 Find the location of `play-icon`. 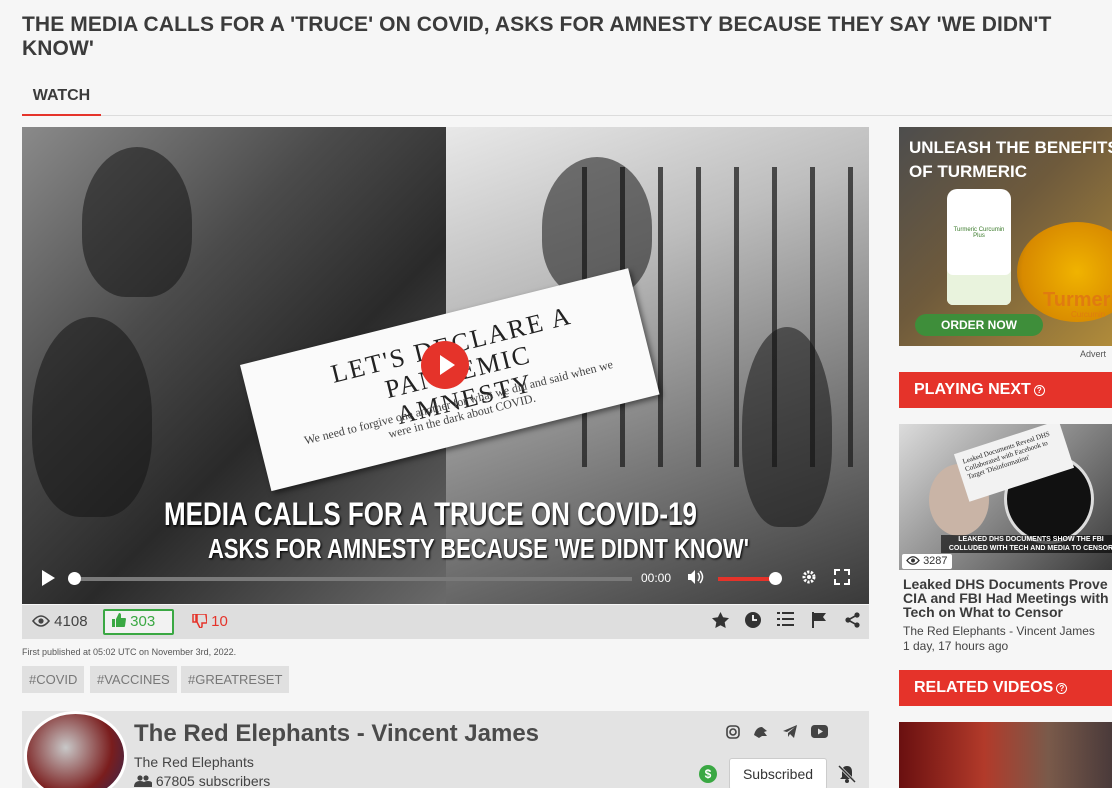

play-icon is located at coordinates (48, 579).